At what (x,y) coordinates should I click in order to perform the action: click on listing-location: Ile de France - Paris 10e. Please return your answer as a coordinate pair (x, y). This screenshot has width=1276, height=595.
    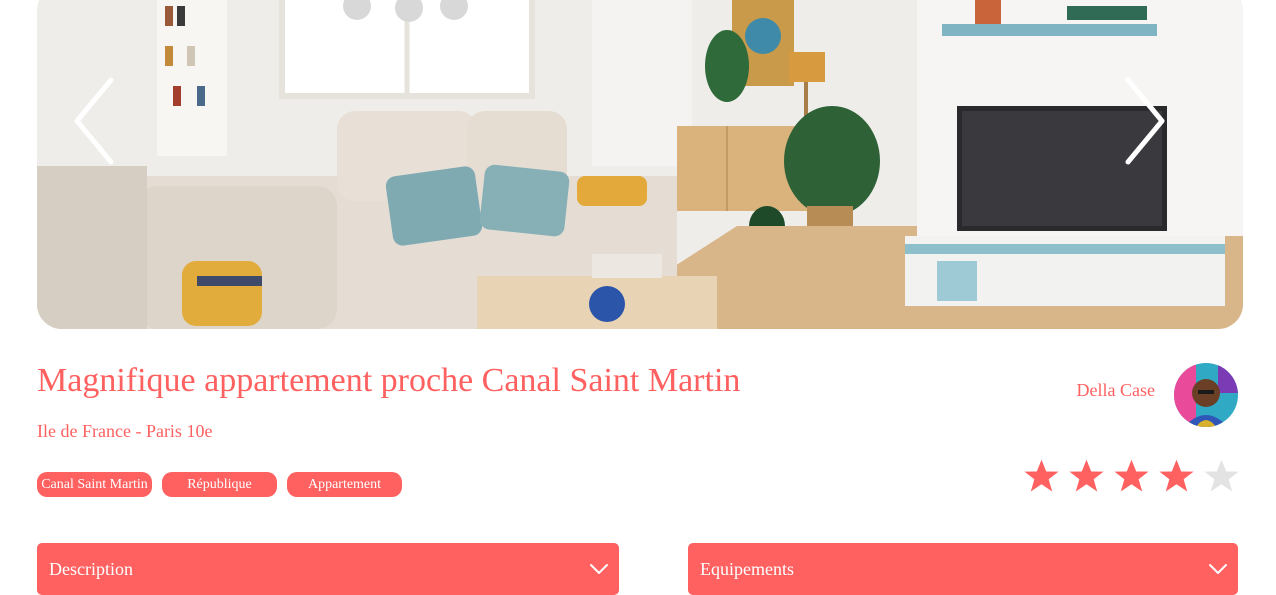
    Looking at the image, I should click on (125, 431).